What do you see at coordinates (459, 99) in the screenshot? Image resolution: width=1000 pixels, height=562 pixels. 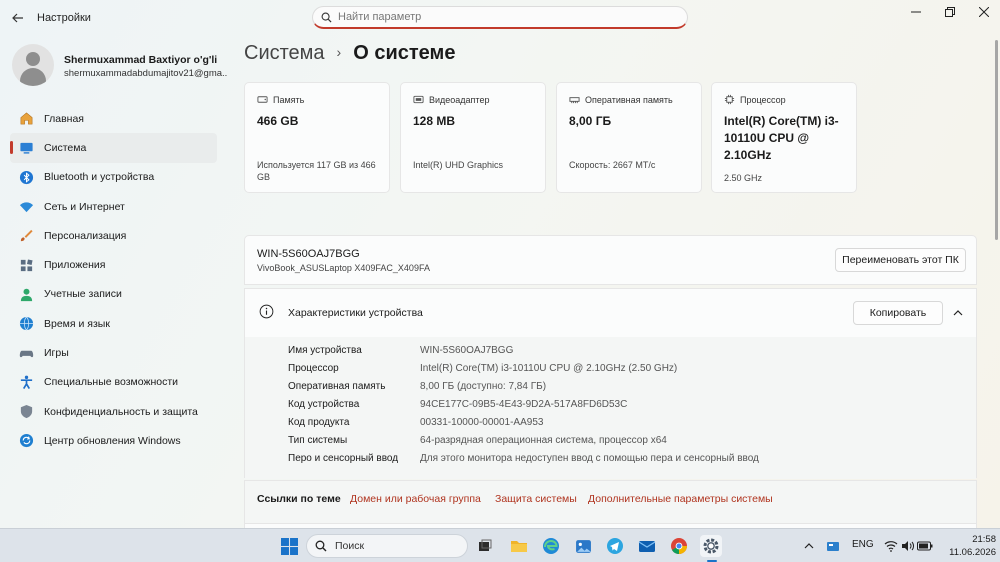 I see `card-title: Видеоадаптер` at bounding box center [459, 99].